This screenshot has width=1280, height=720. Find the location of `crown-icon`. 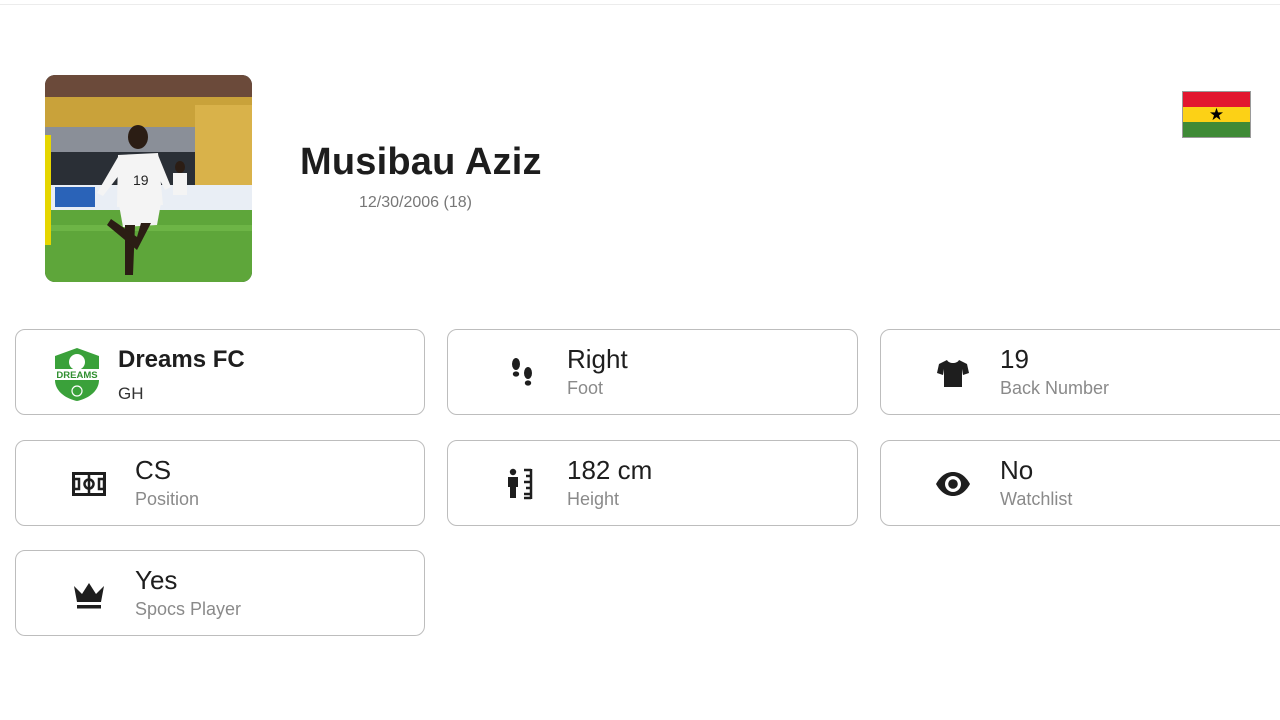

crown-icon is located at coordinates (89, 594).